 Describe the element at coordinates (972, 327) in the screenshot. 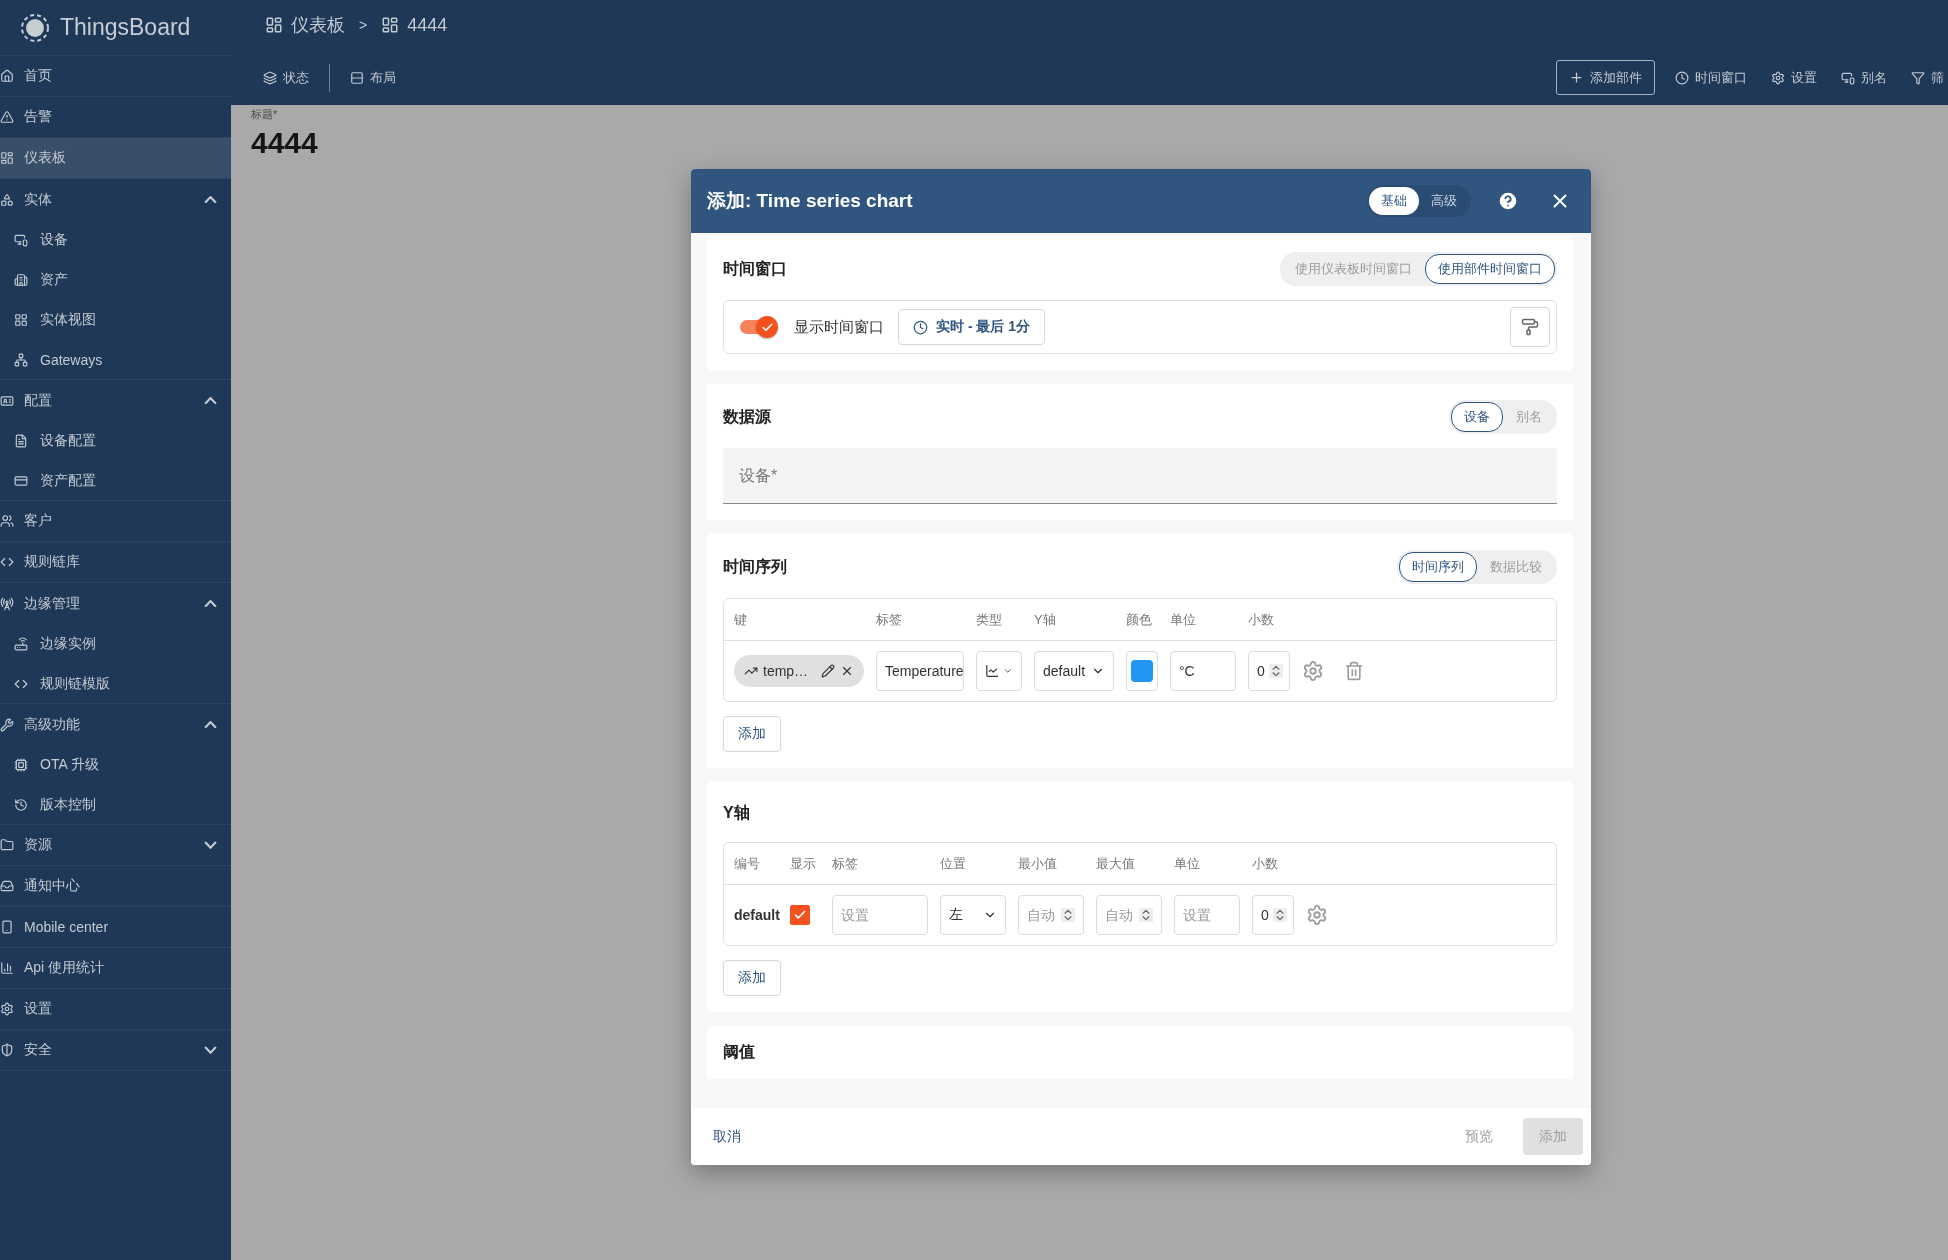

I see `time-interval-button: 实时 - 最后 1分` at that location.